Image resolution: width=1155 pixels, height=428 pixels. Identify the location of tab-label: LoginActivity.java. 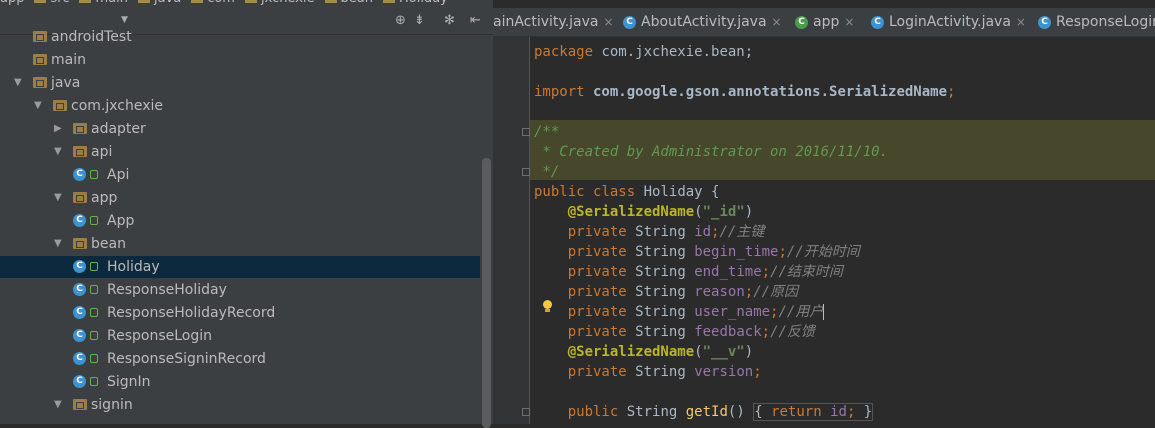
(950, 22).